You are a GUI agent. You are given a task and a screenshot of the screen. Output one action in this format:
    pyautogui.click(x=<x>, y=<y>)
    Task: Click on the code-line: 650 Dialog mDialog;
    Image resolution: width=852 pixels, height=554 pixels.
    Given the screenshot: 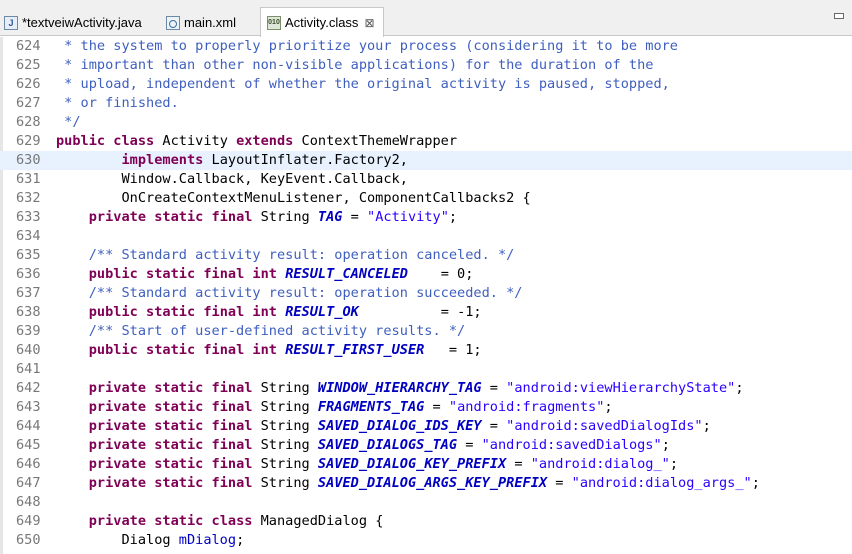 What is the action you would take?
    pyautogui.click(x=426, y=540)
    